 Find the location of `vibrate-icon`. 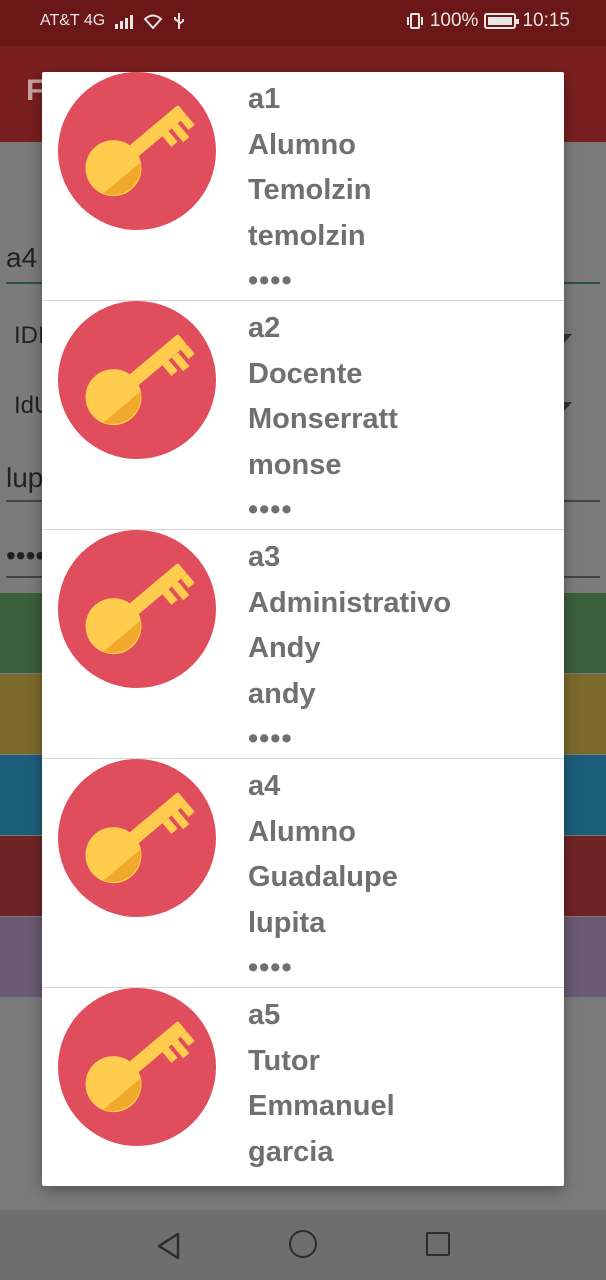

vibrate-icon is located at coordinates (414, 21).